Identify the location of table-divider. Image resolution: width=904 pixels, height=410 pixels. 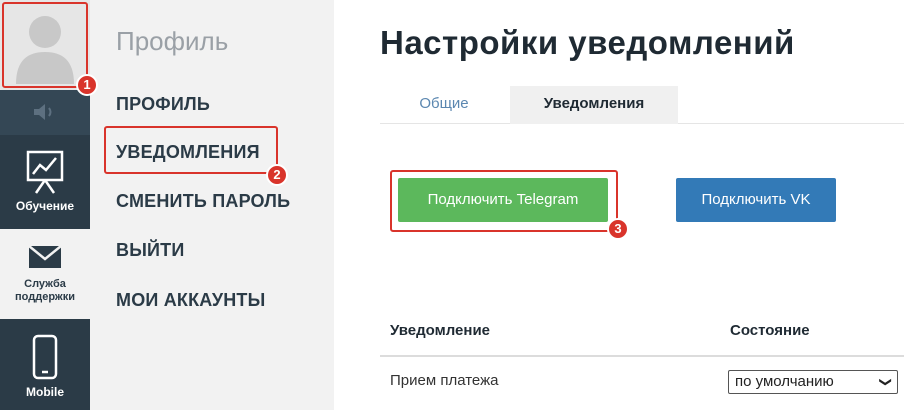
(642, 356).